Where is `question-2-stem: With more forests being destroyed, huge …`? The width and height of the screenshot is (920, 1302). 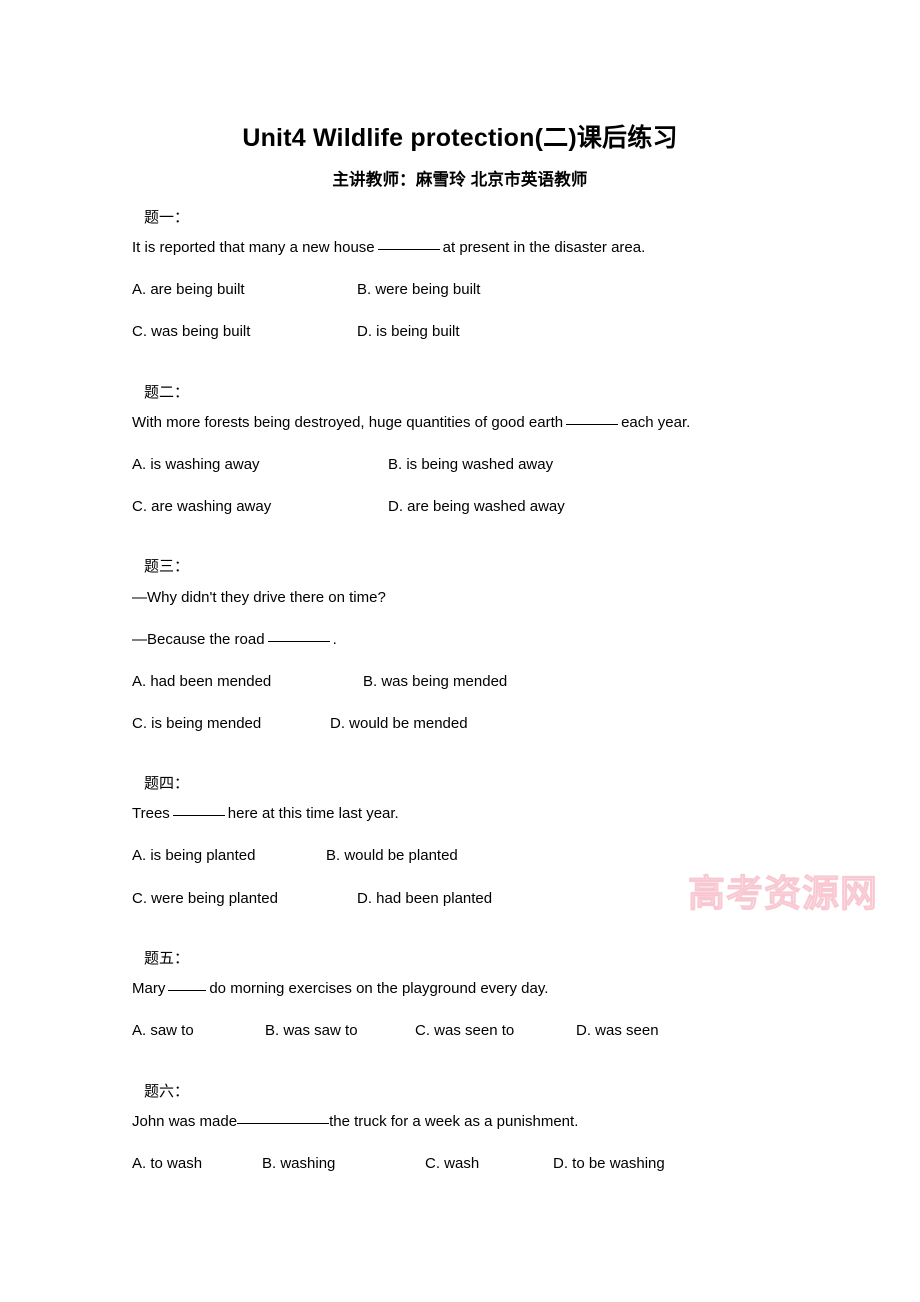
question-2-stem: With more forests being destroyed, huge … is located at coordinates (411, 422).